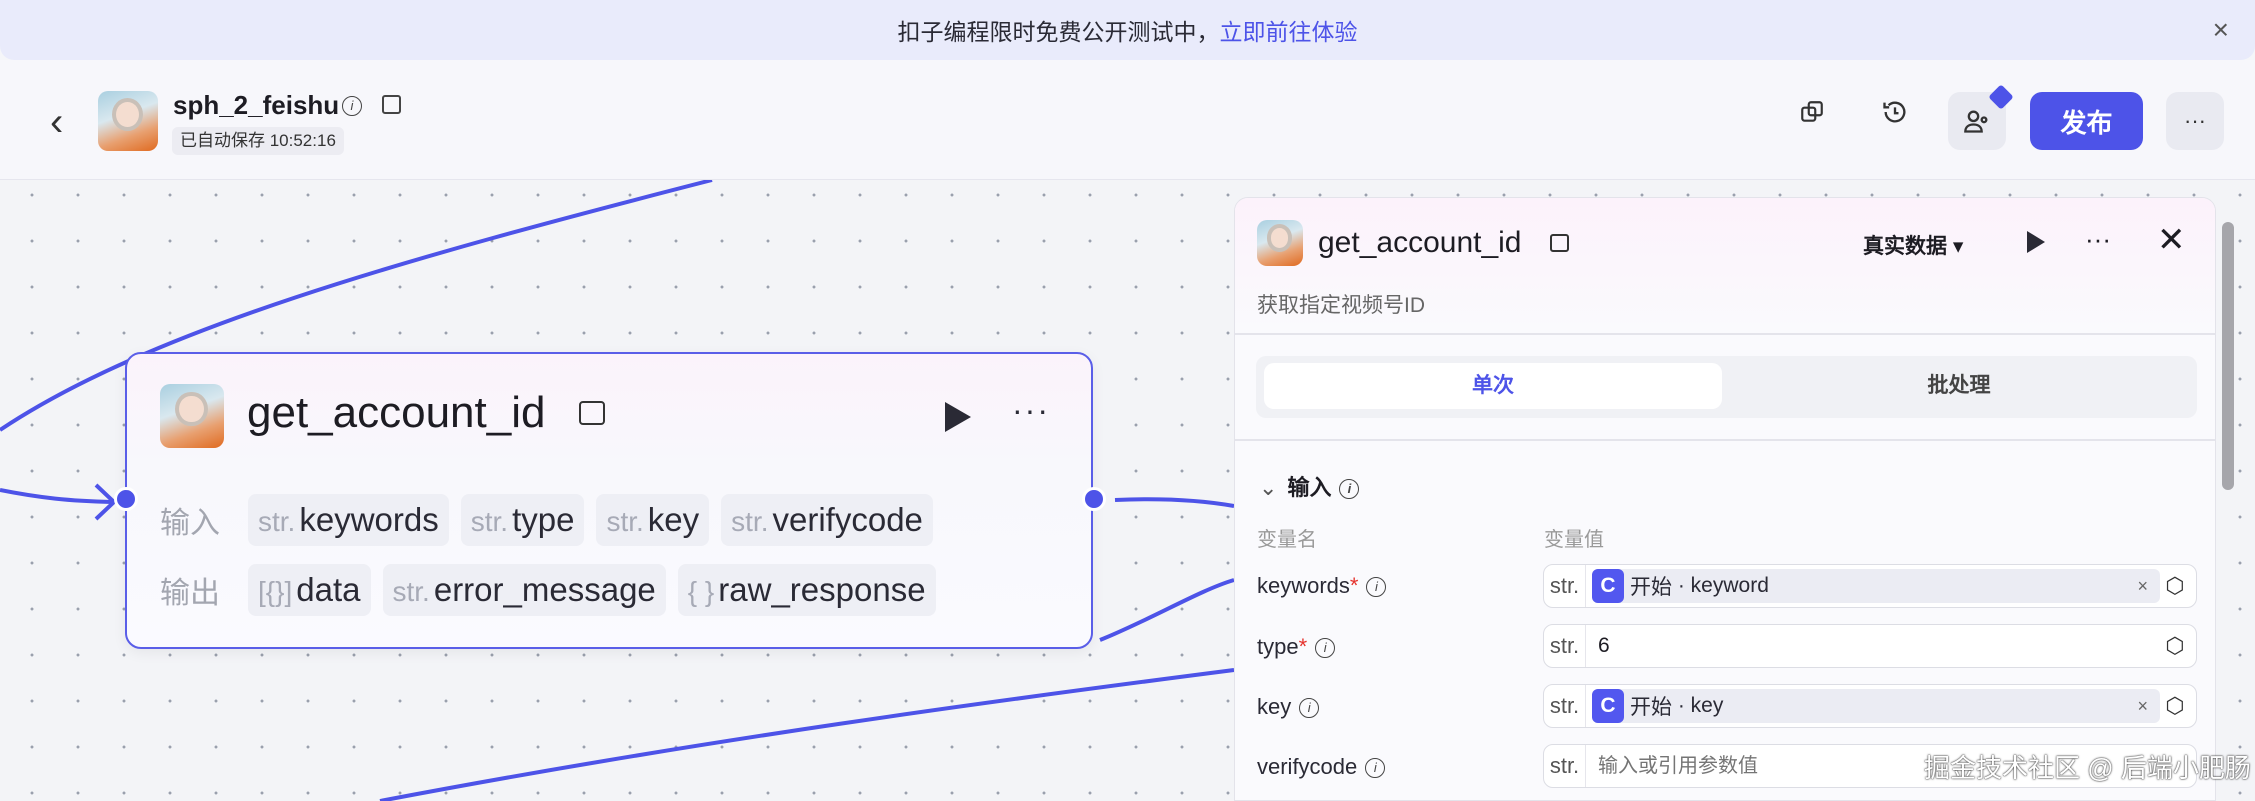  What do you see at coordinates (192, 416) in the screenshot?
I see `node-avatar` at bounding box center [192, 416].